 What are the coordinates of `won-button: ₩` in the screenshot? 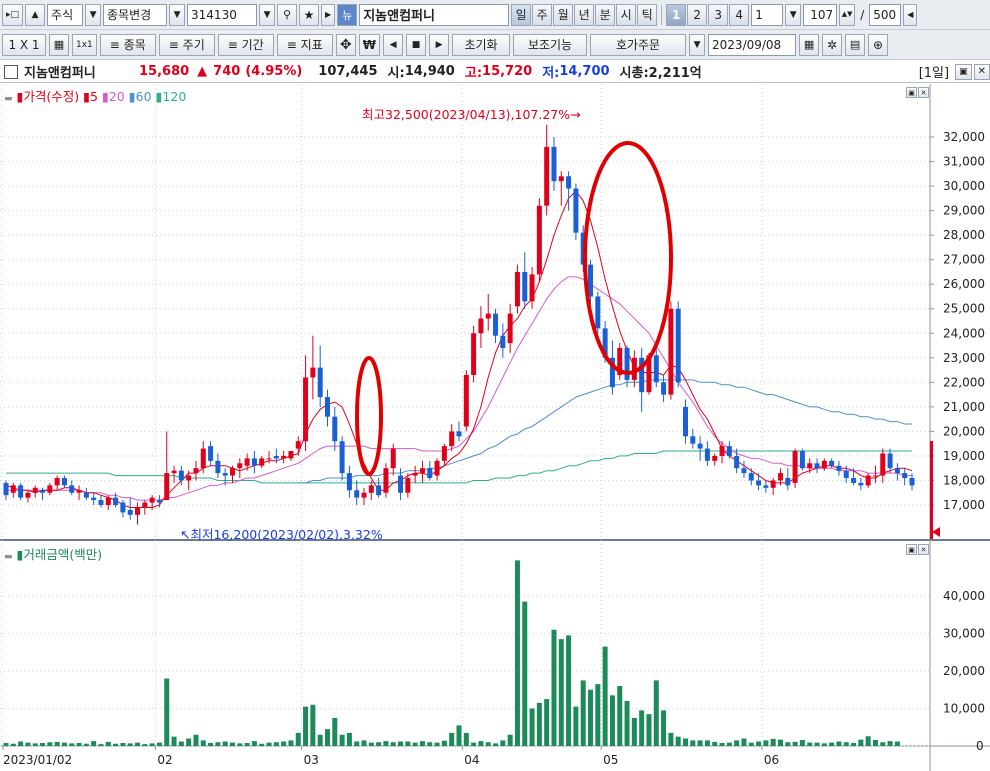 It's located at (369, 44).